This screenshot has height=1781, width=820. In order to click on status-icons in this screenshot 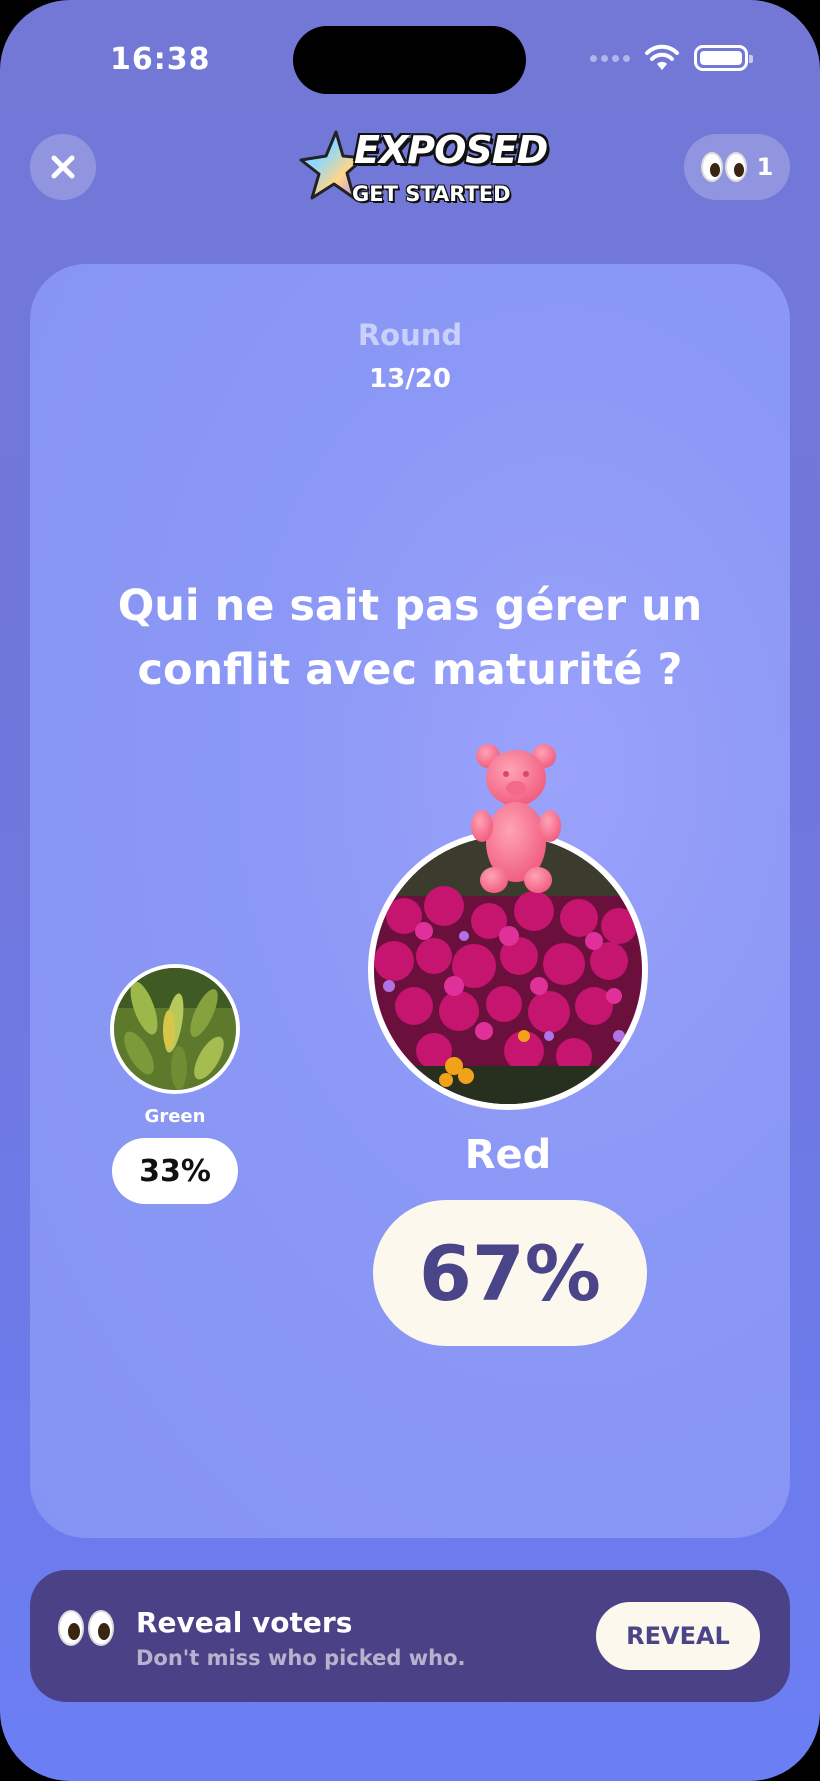, I will do `click(671, 58)`.